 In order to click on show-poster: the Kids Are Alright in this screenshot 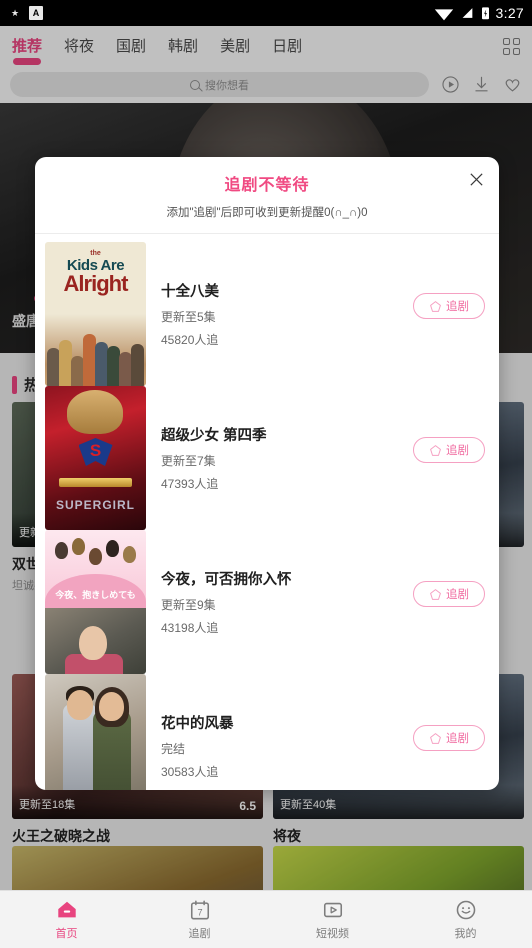, I will do `click(95, 314)`.